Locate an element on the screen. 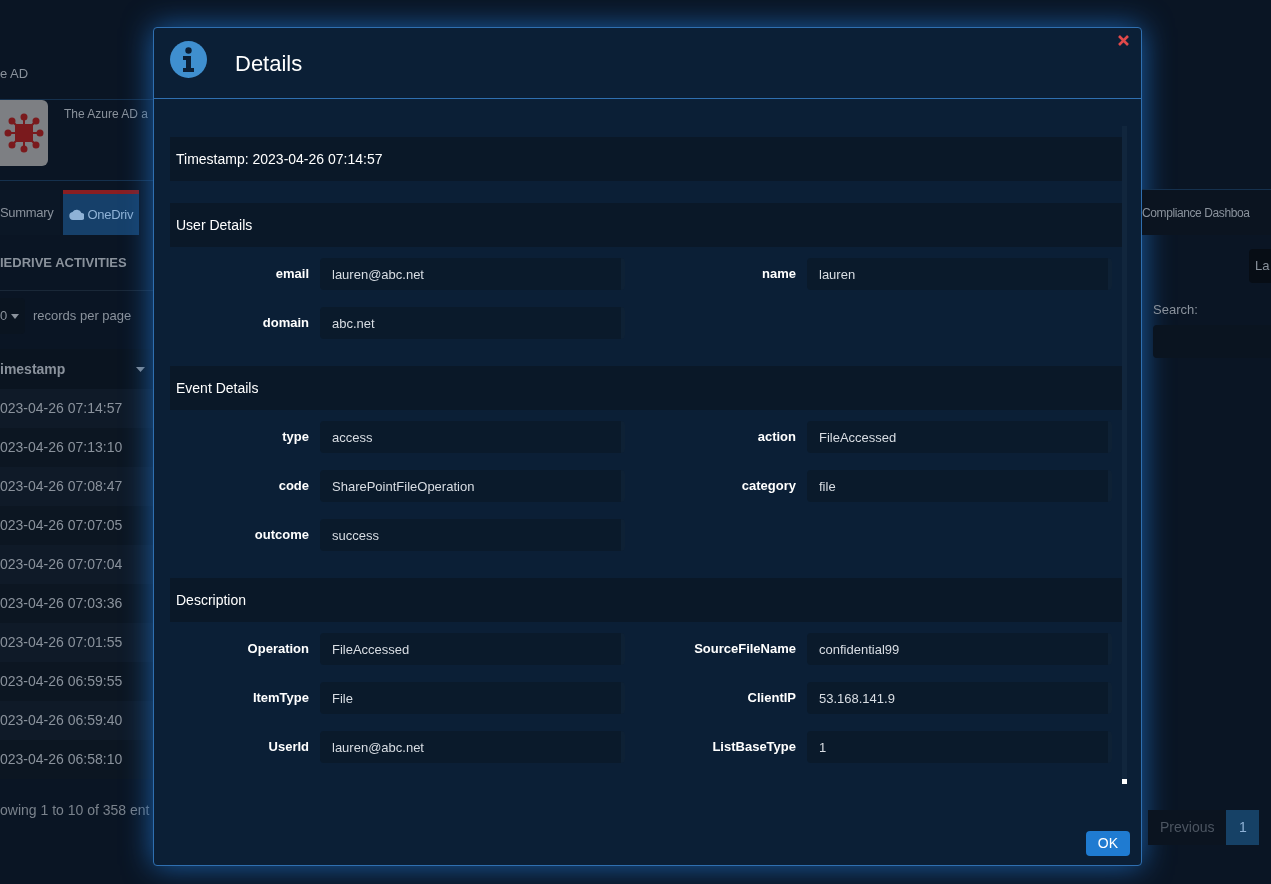 Image resolution: width=1271 pixels, height=884 pixels. close-button is located at coordinates (1123, 40).